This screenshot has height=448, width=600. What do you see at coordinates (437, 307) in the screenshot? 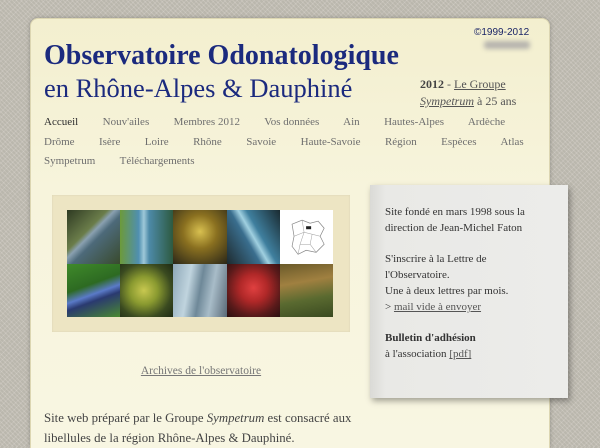
I see `newsletter-mail-link: mail vide à envoyer` at bounding box center [437, 307].